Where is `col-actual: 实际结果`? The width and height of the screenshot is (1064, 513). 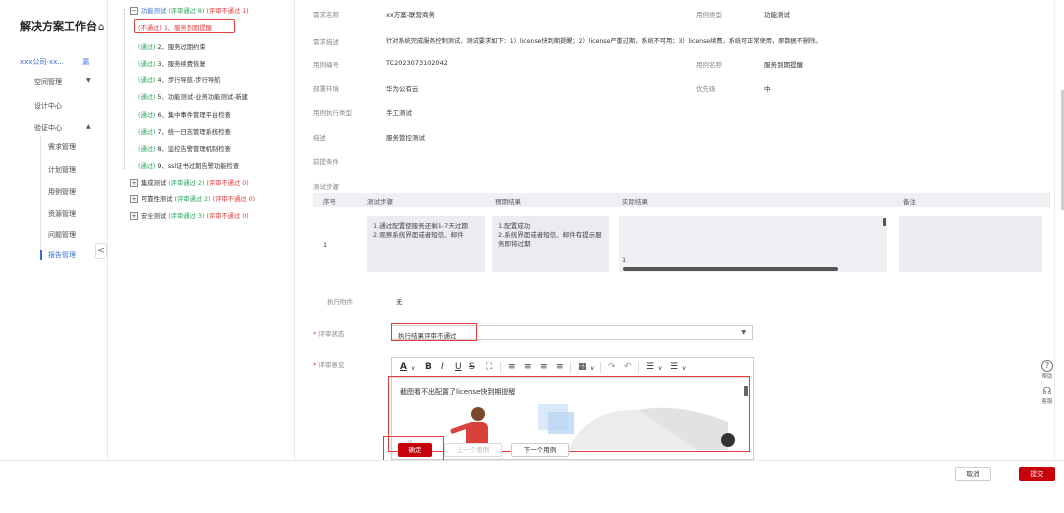 col-actual: 实际结果 is located at coordinates (635, 202).